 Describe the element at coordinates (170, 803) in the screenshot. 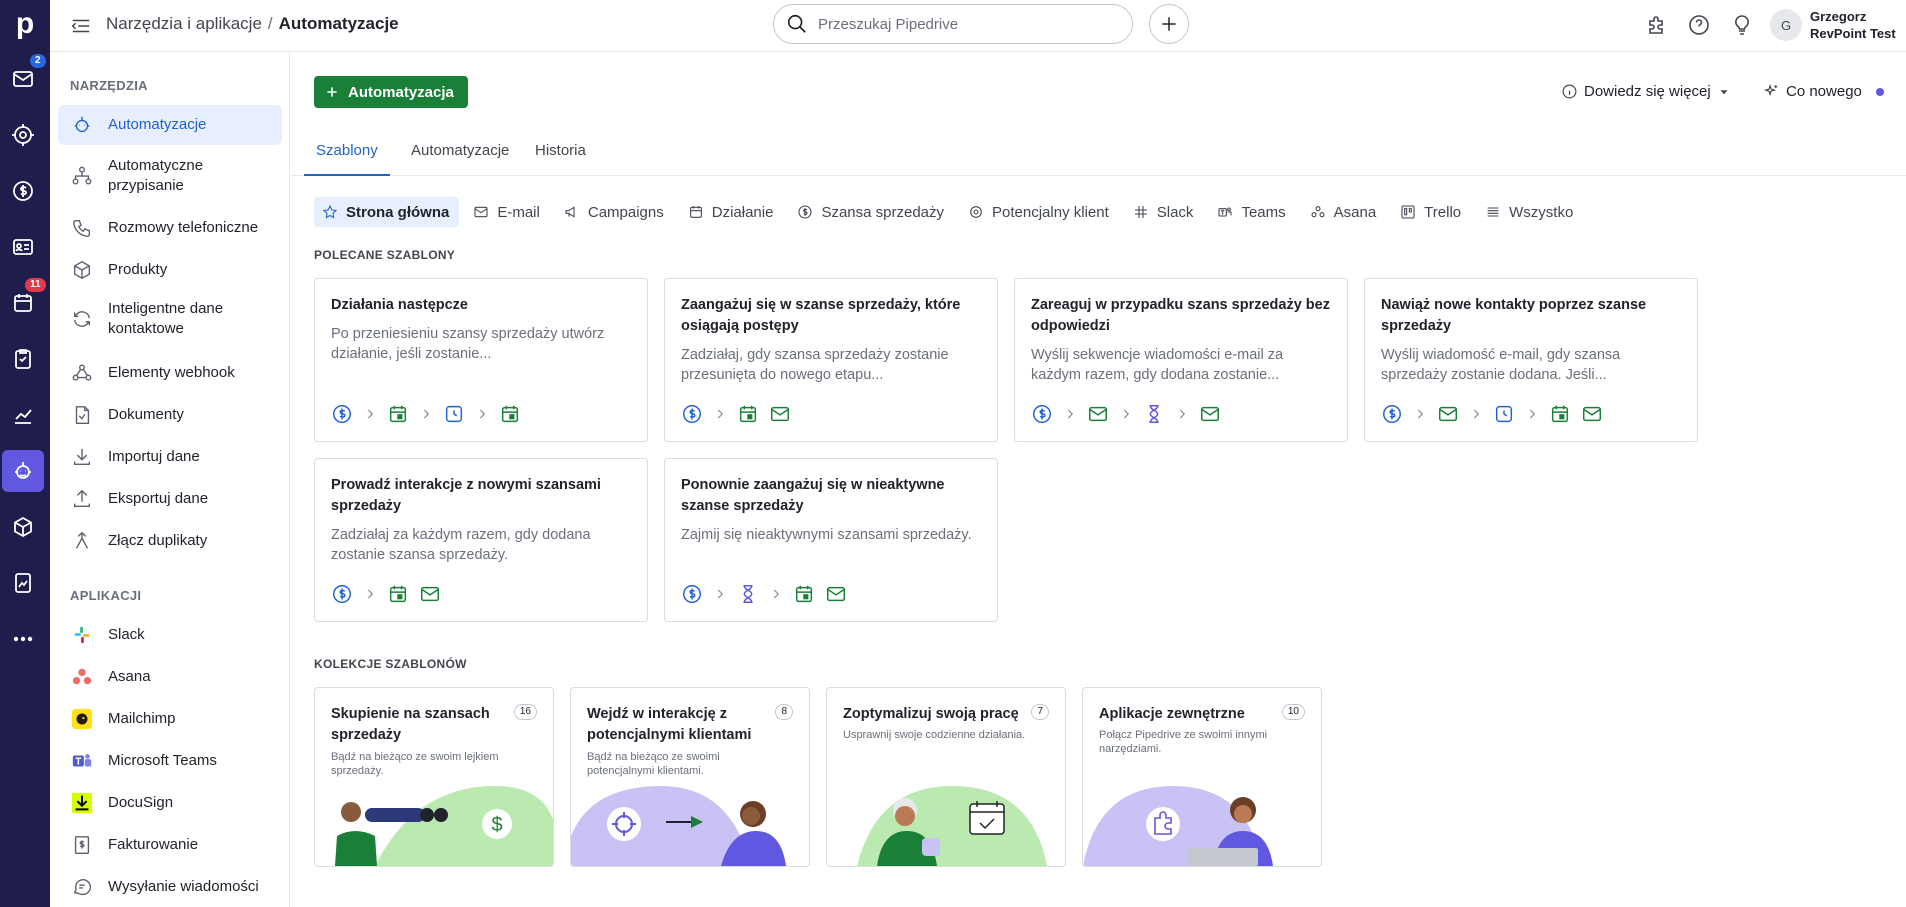

I see `sidebar-item-docusign: DocuSign` at that location.